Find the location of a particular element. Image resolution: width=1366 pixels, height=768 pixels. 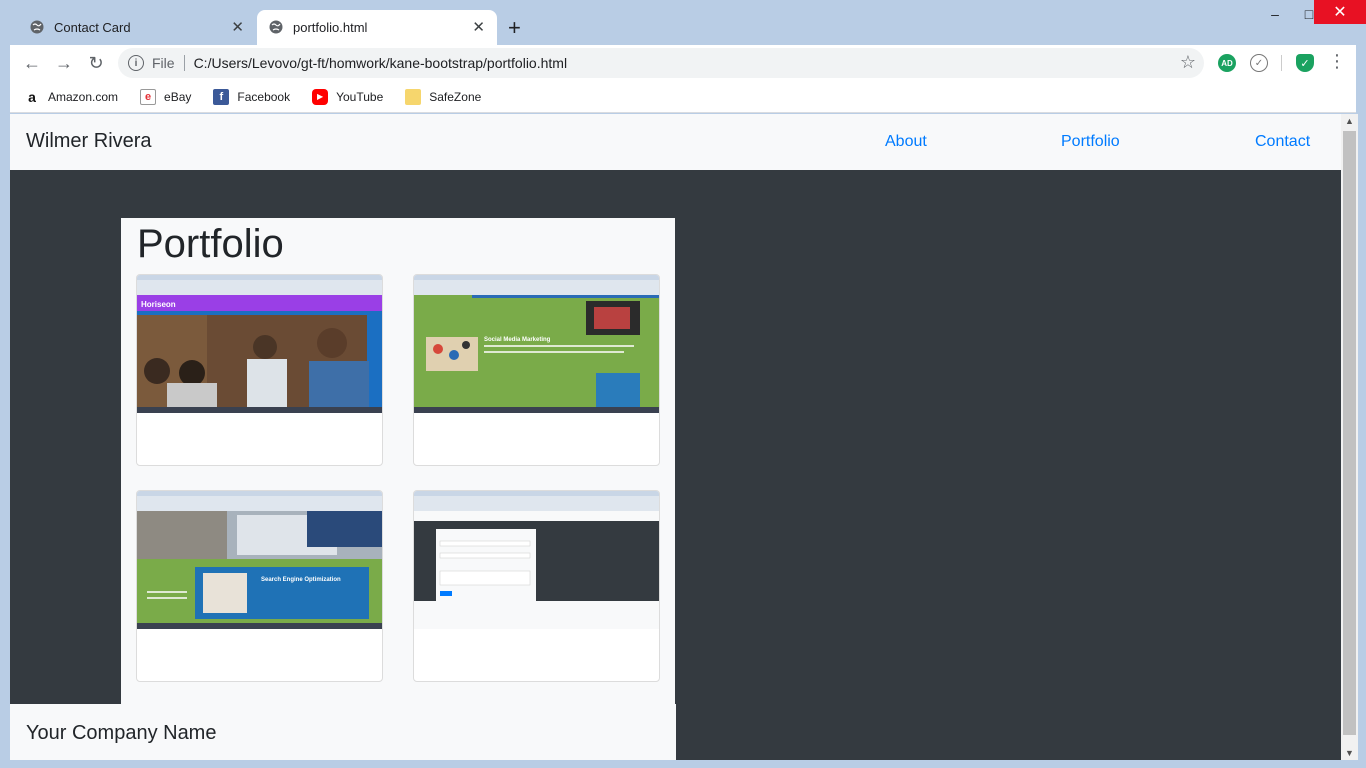

adblock-extension-icon: AD is located at coordinates (1227, 63).